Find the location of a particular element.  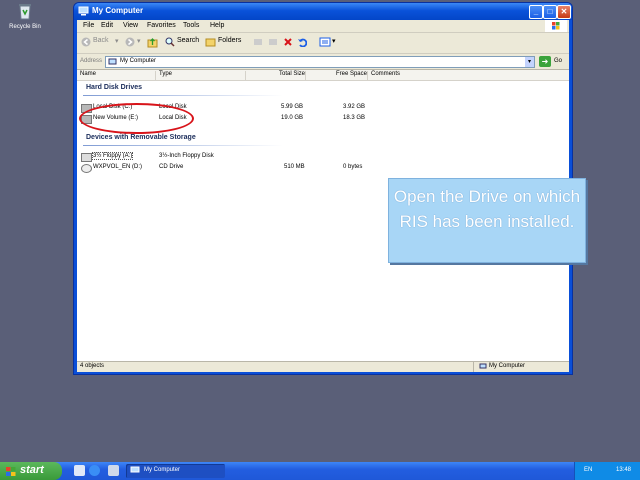

back-dropdown-icon: ▾ is located at coordinates (117, 41).